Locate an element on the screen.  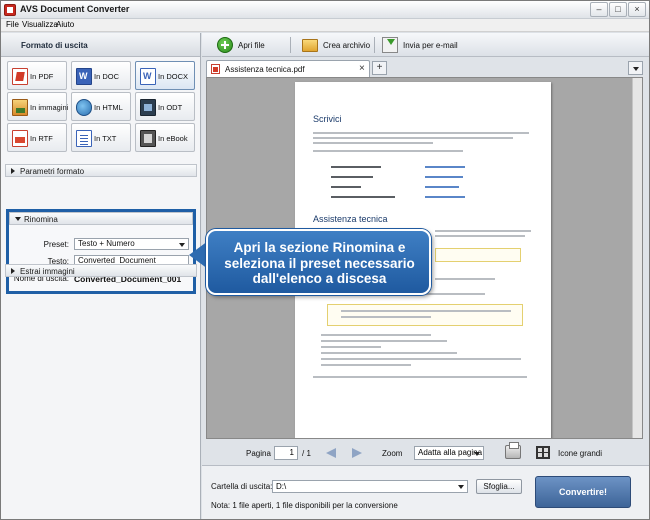
left-panel-header: Formato di uscita is located at coordinates (100, 45).